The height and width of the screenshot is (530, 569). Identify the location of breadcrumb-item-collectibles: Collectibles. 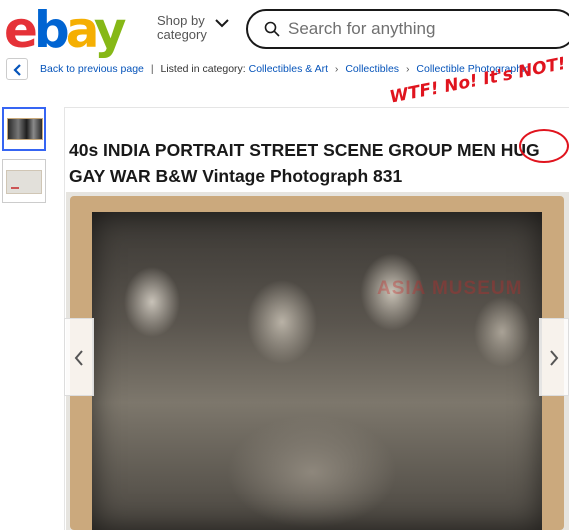
(372, 69).